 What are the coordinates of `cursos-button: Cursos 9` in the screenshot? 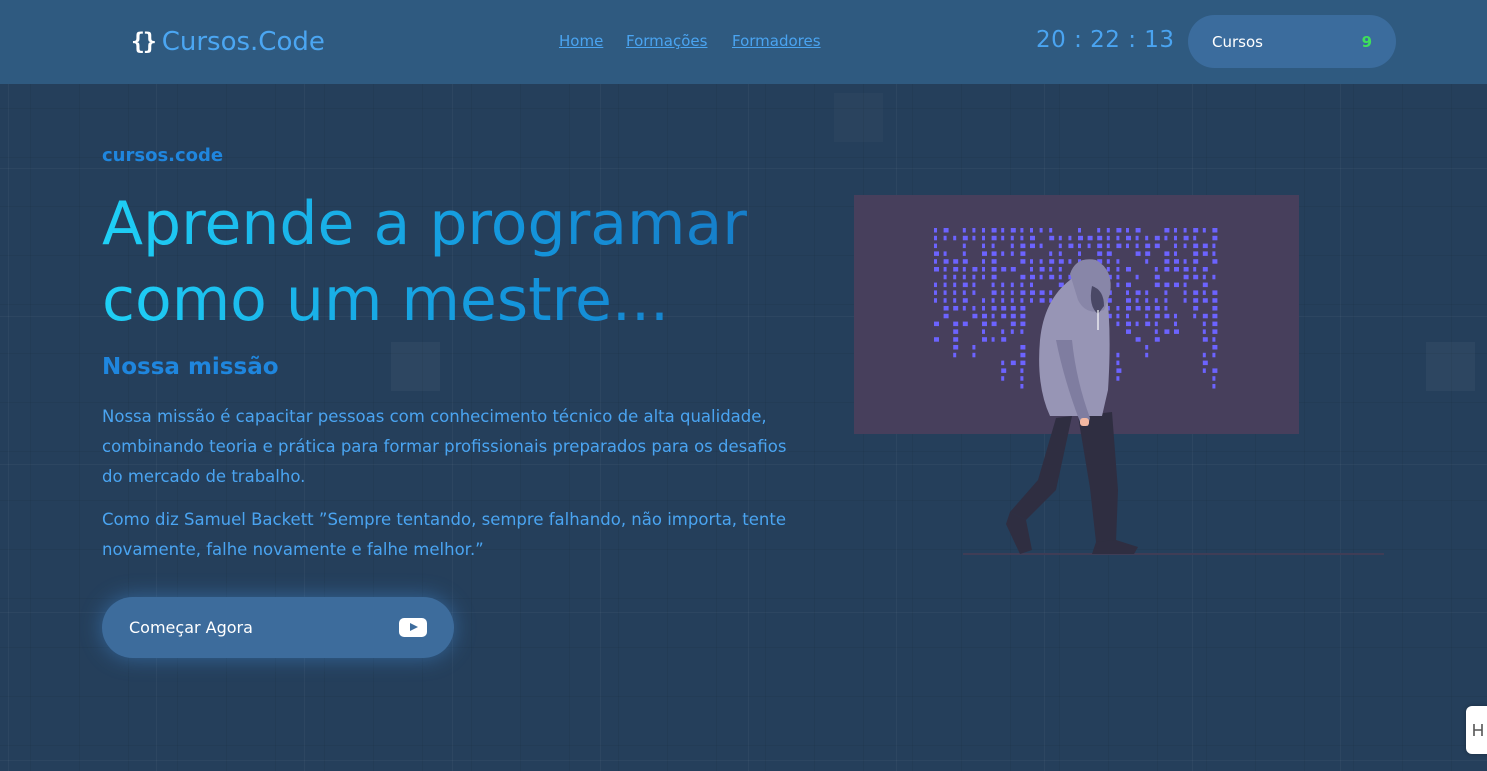 It's located at (1292, 41).